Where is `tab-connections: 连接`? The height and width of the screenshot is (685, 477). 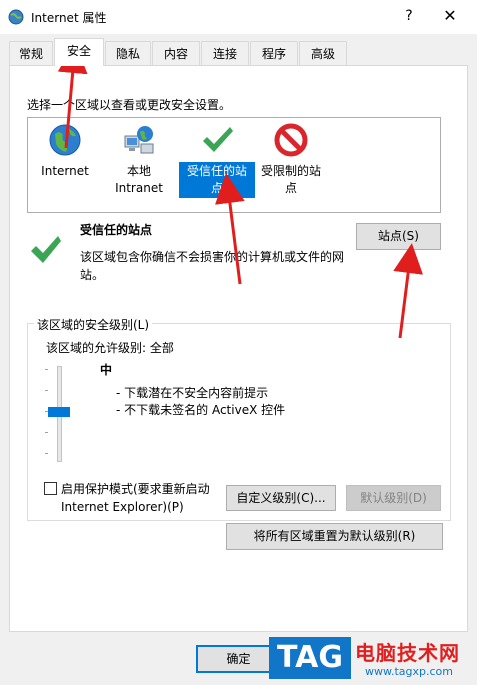 tab-connections: 连接 is located at coordinates (225, 53).